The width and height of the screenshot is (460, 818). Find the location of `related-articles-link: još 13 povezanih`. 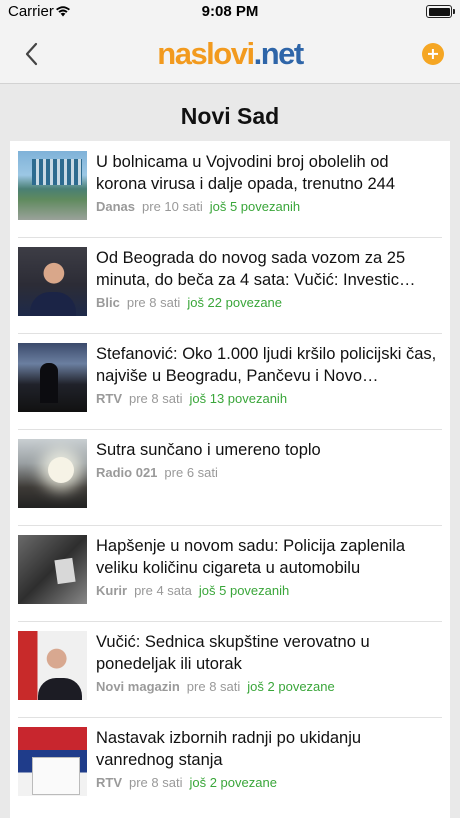

related-articles-link: još 13 povezanih is located at coordinates (238, 398).